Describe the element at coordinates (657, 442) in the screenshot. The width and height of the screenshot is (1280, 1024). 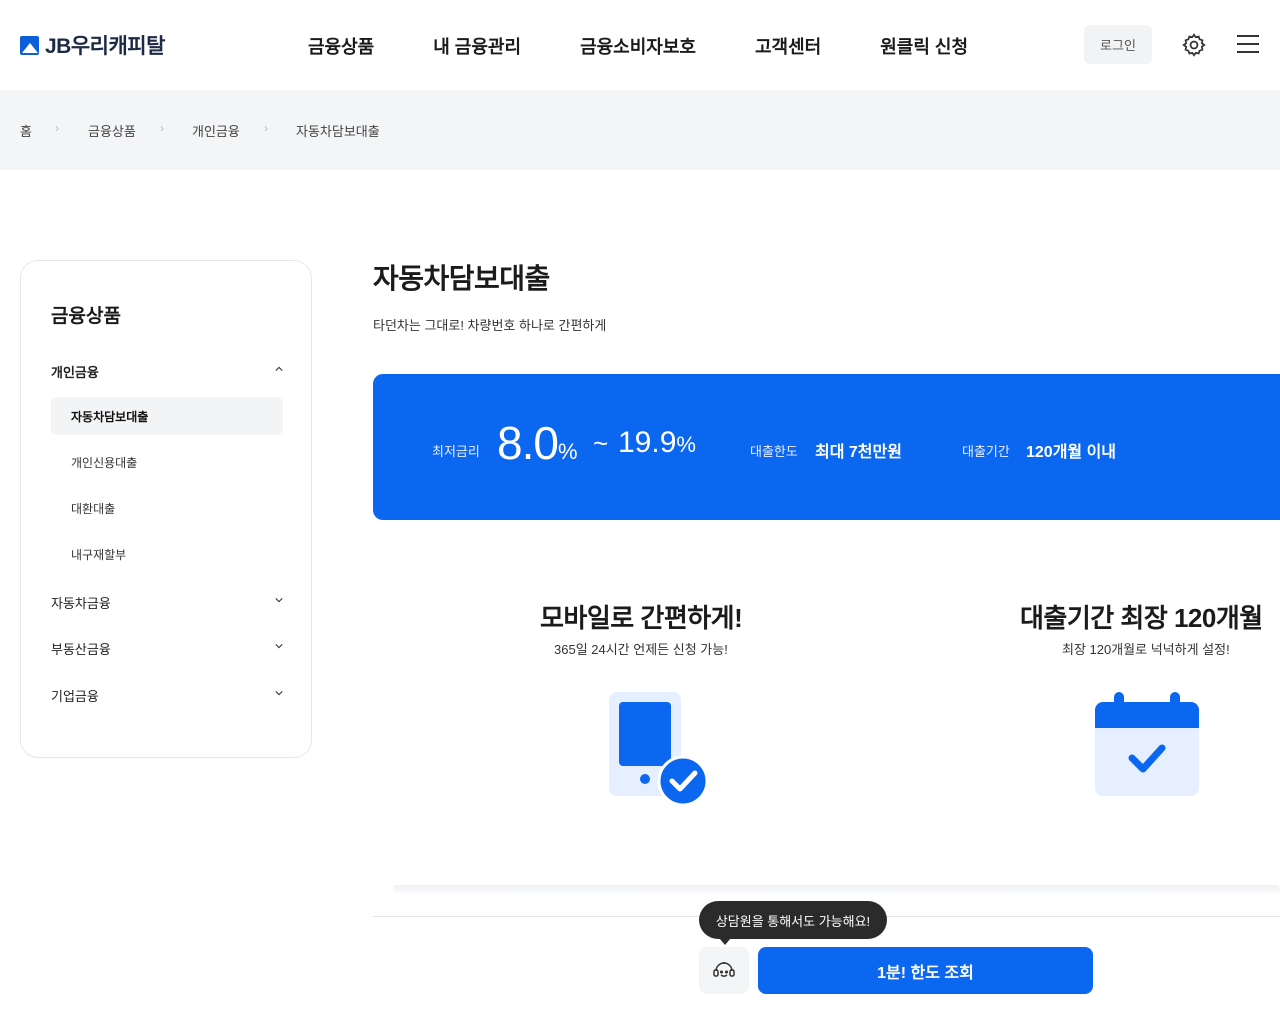
I see `rate-max: 19.9%` at that location.